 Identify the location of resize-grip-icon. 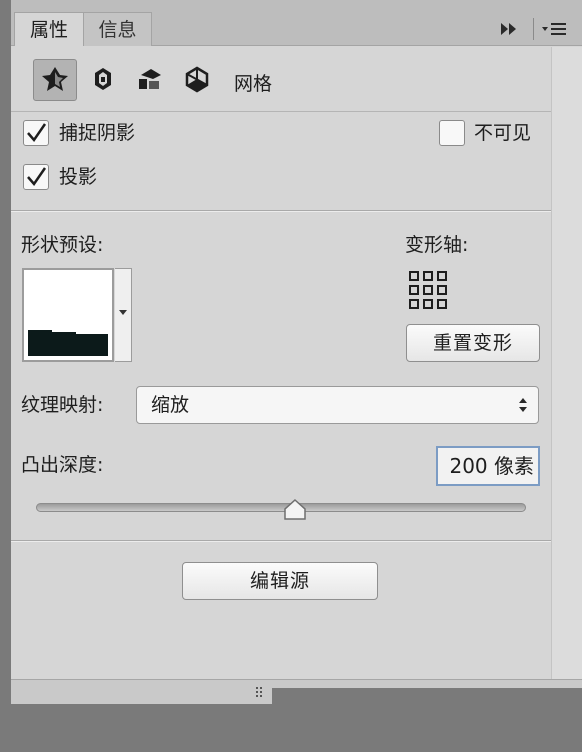
(262, 693).